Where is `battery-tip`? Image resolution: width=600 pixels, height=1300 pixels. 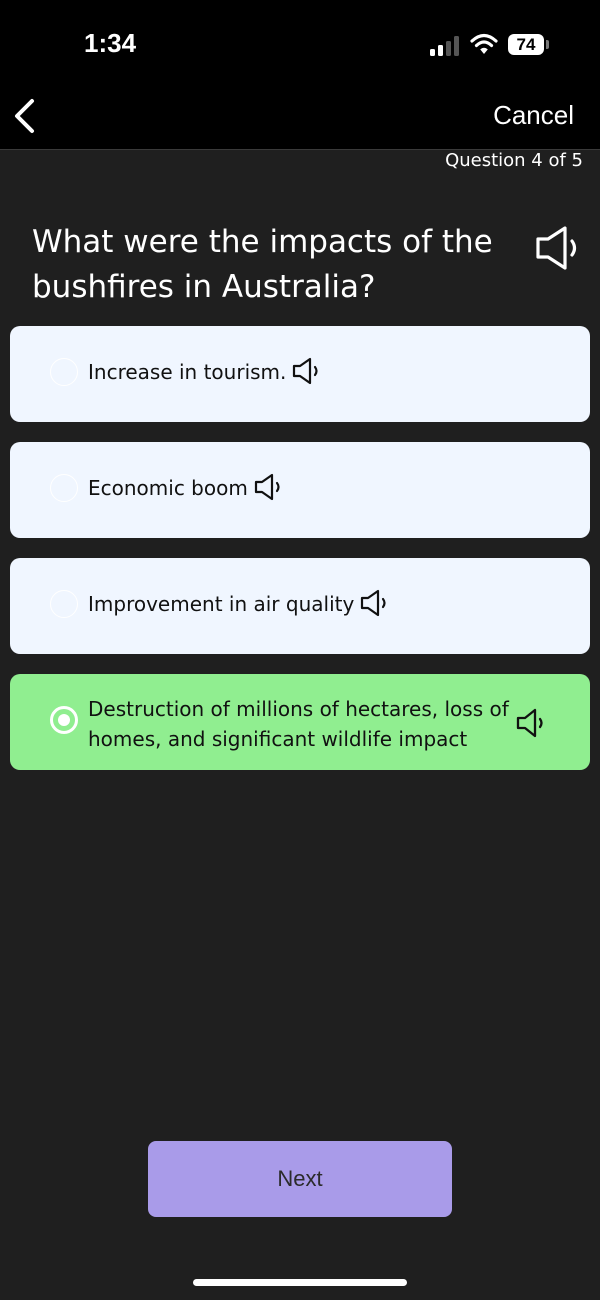
battery-tip is located at coordinates (547, 44).